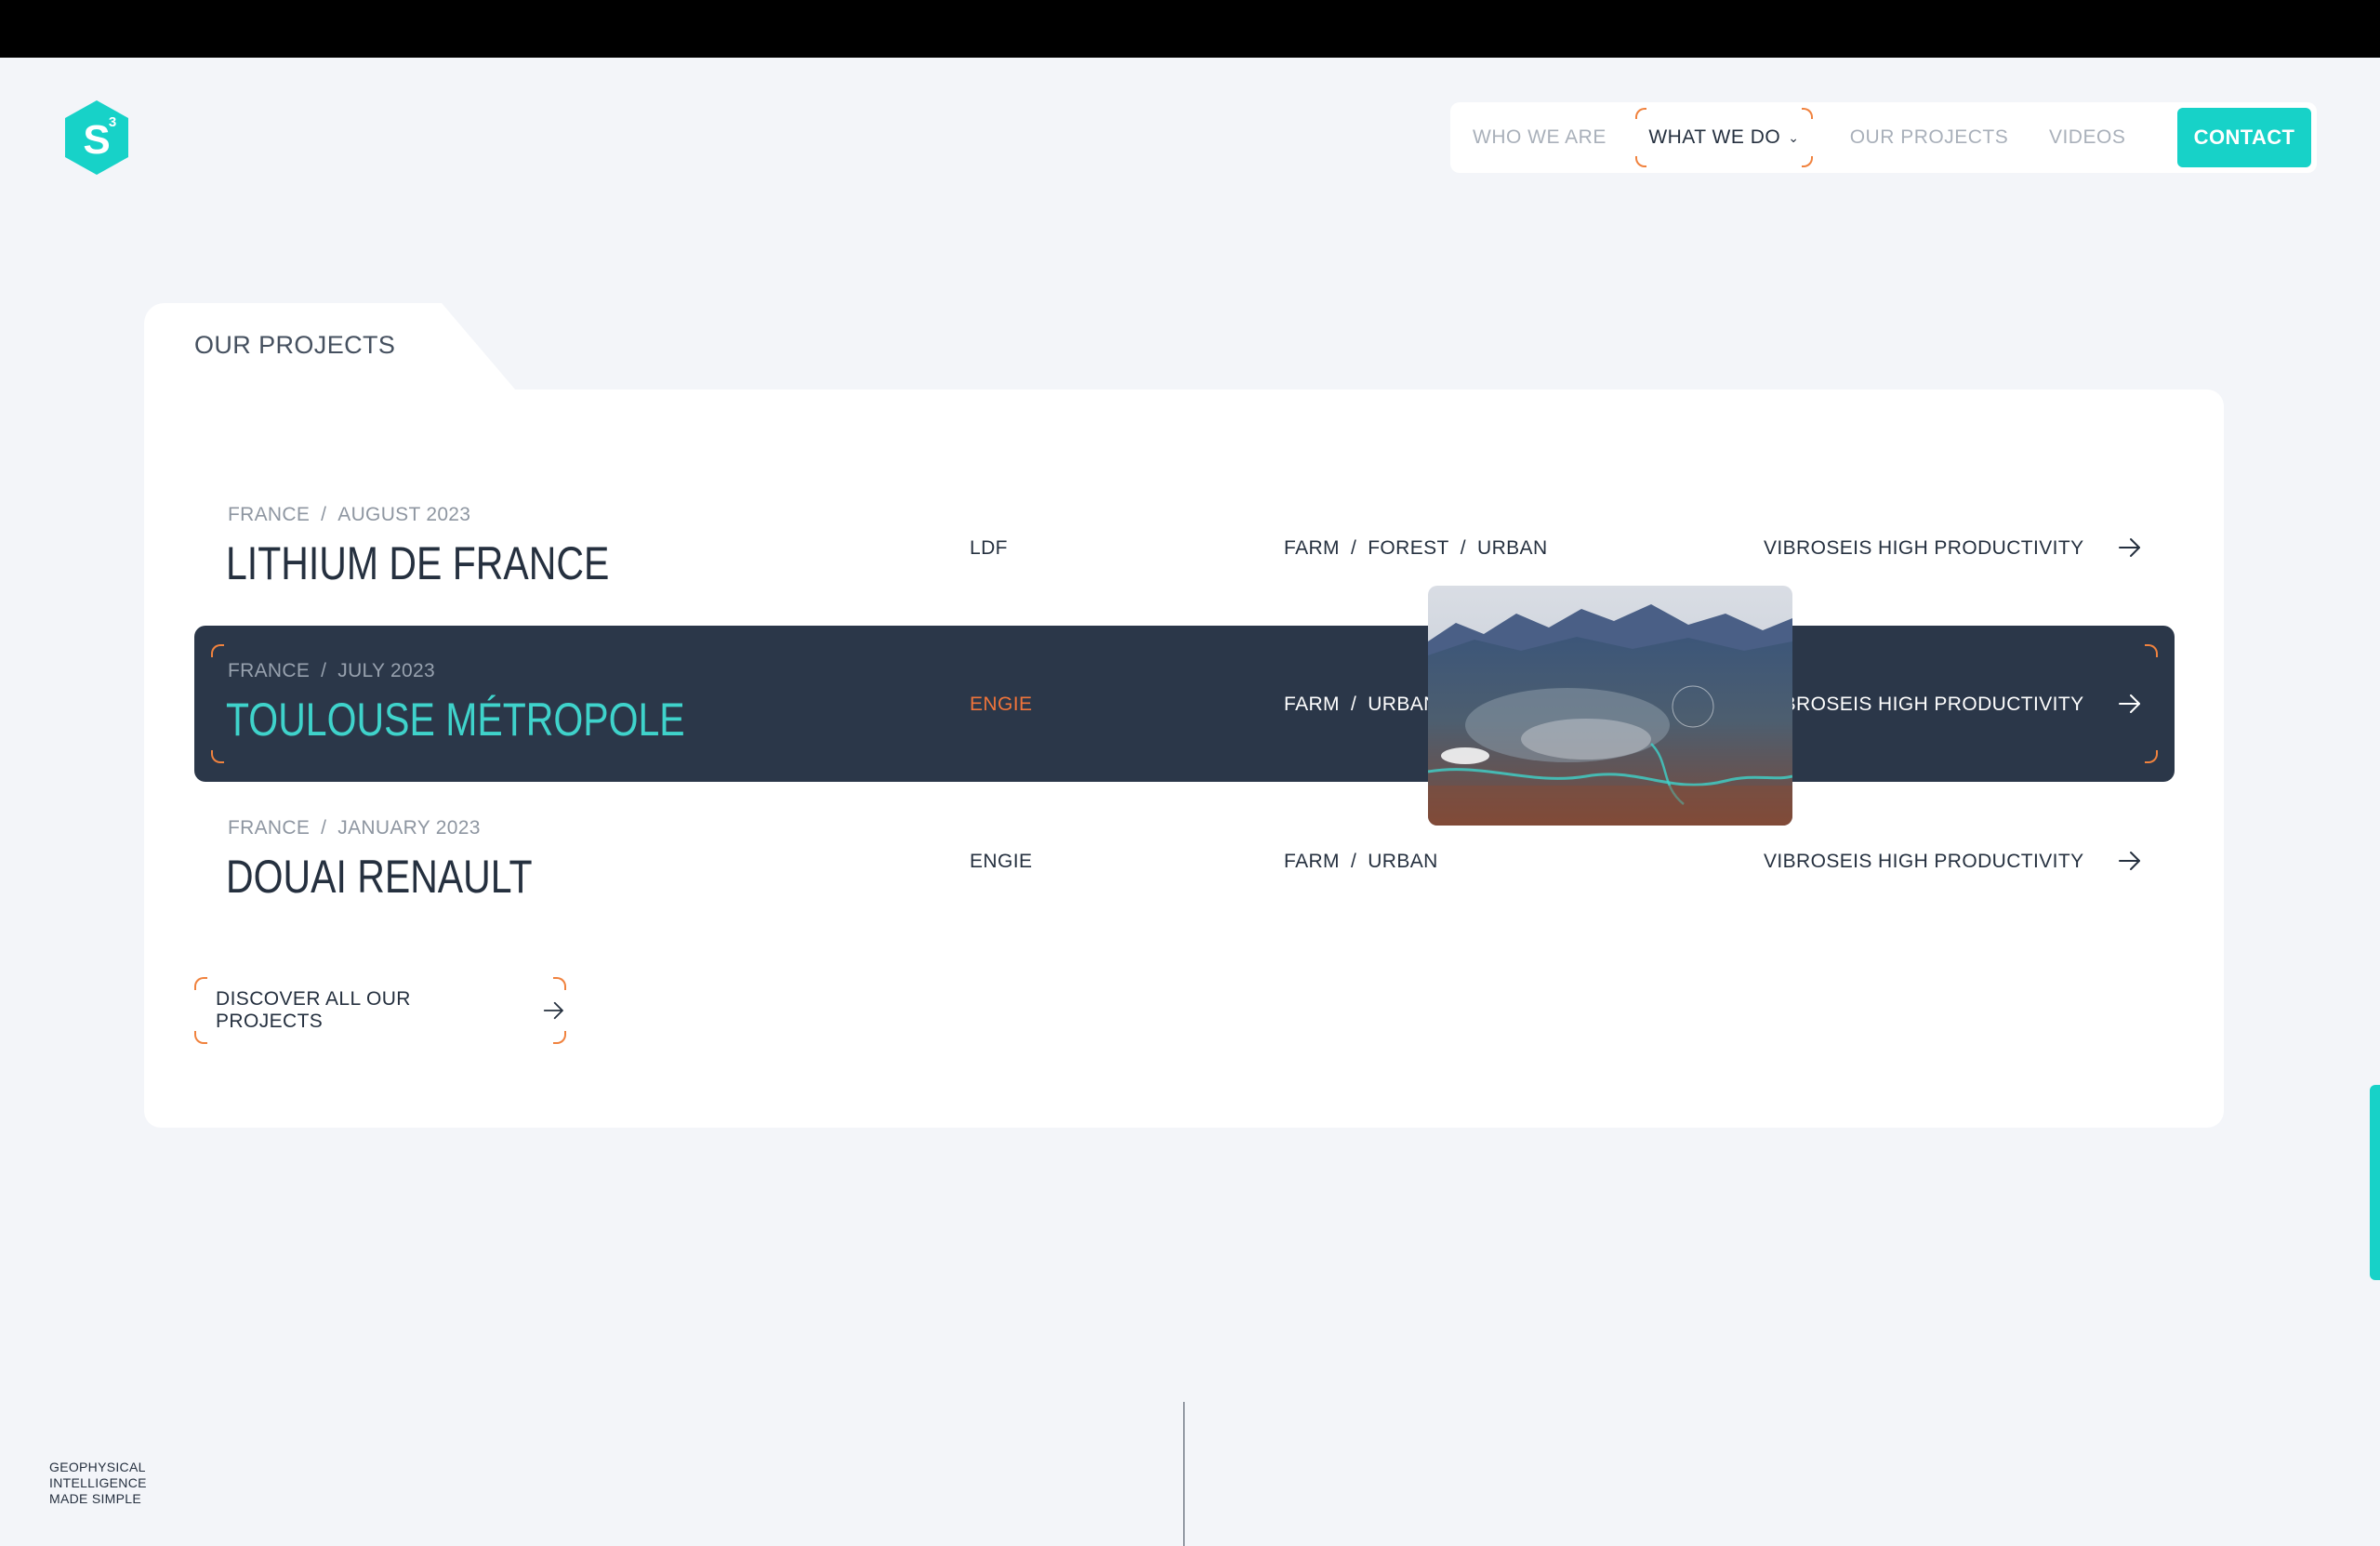 The image size is (2380, 1546). What do you see at coordinates (418, 563) in the screenshot?
I see `project-title: LITHIUM DE FRANCE` at bounding box center [418, 563].